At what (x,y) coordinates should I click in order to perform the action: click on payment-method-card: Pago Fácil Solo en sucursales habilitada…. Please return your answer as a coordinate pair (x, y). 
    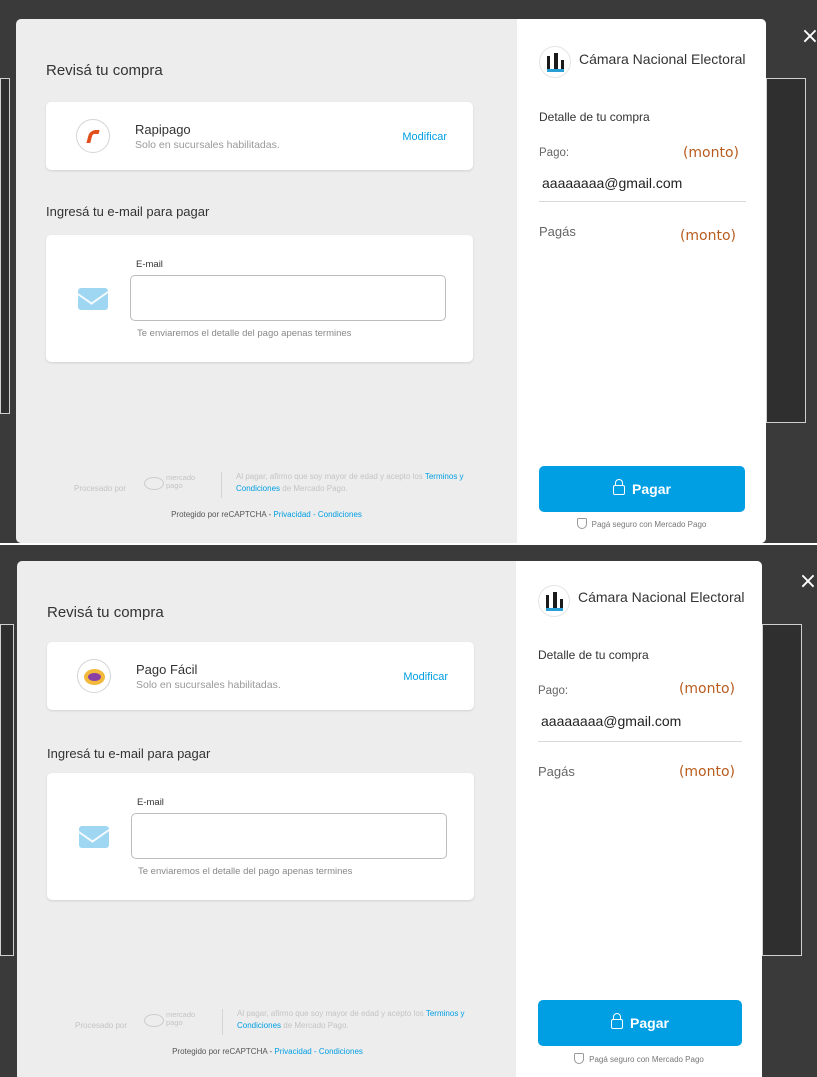
    Looking at the image, I should click on (260, 676).